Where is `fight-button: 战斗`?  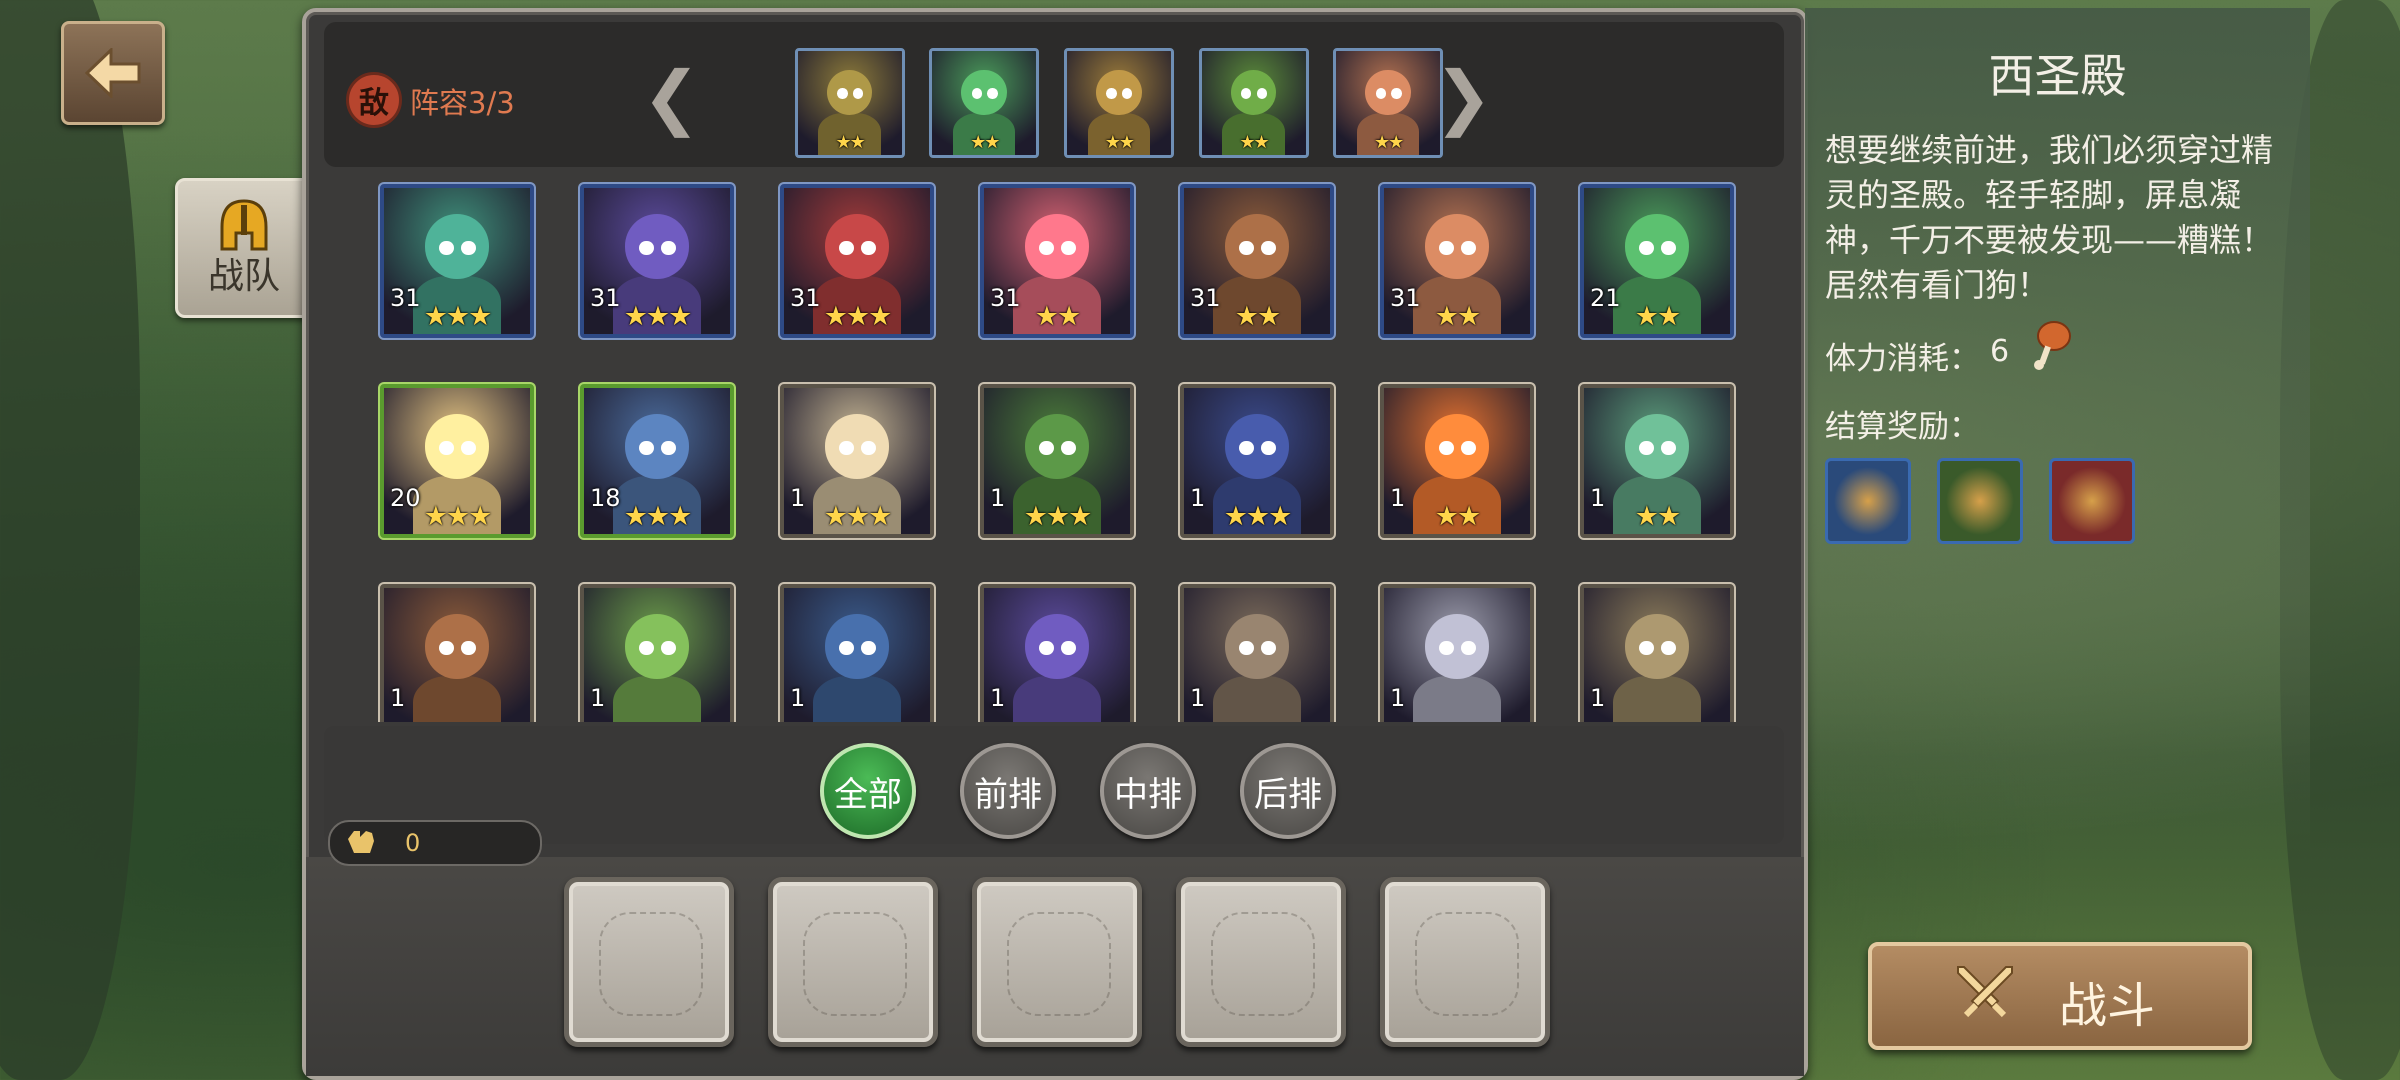
fight-button: 战斗 is located at coordinates (2060, 996).